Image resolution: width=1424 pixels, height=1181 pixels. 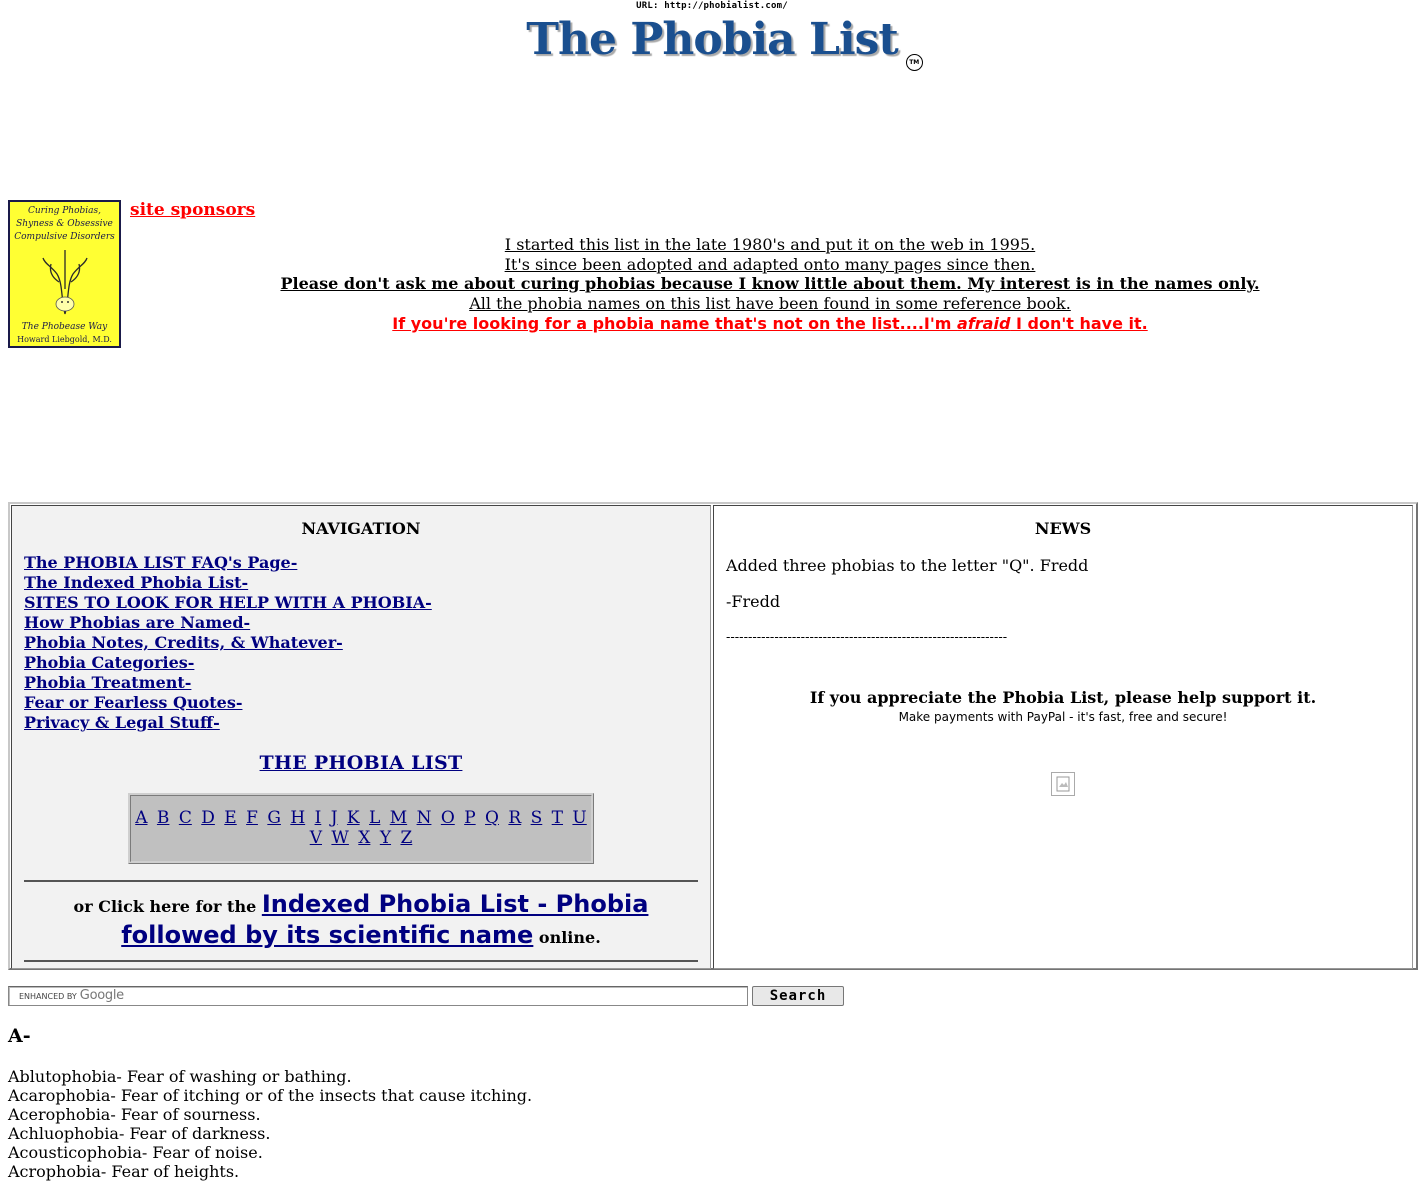 What do you see at coordinates (1063, 528) in the screenshot?
I see `news-title: NEWS` at bounding box center [1063, 528].